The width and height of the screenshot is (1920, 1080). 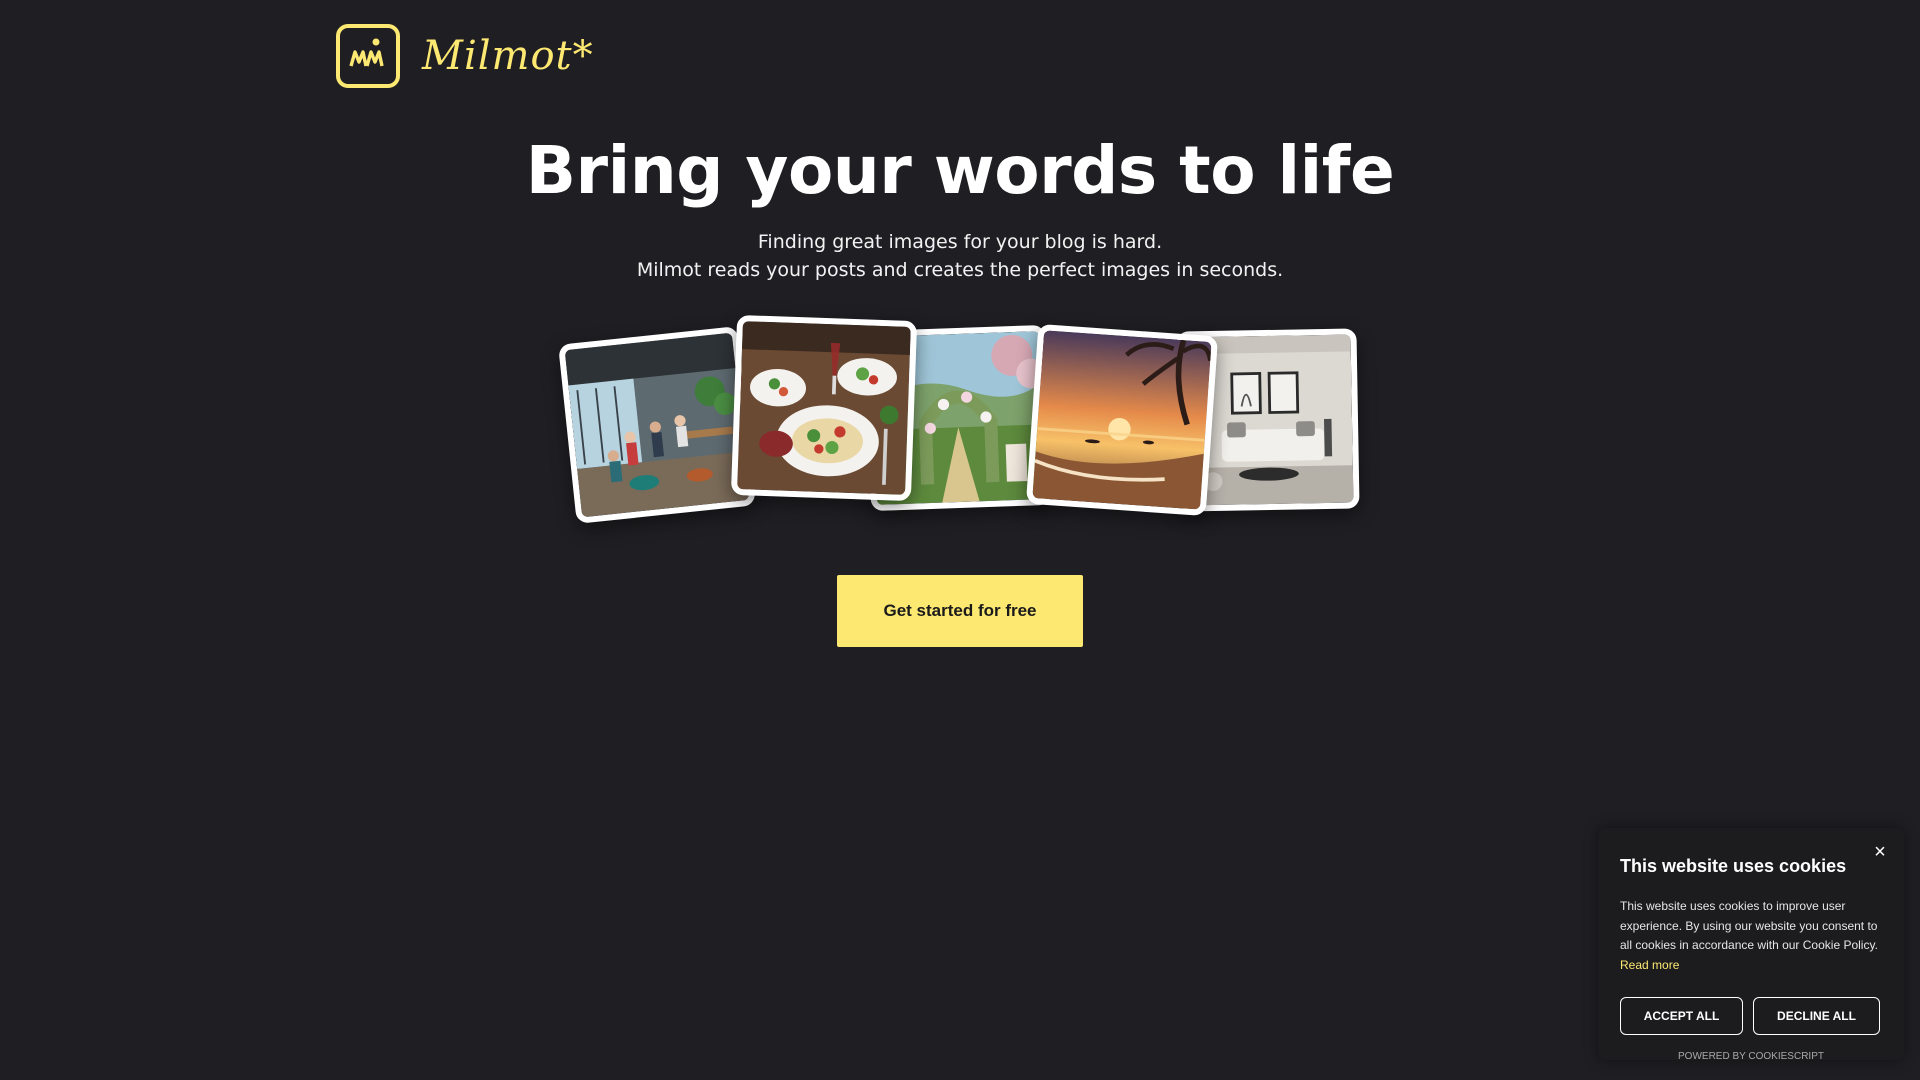 What do you see at coordinates (1649, 965) in the screenshot?
I see `read-more-link: Read more` at bounding box center [1649, 965].